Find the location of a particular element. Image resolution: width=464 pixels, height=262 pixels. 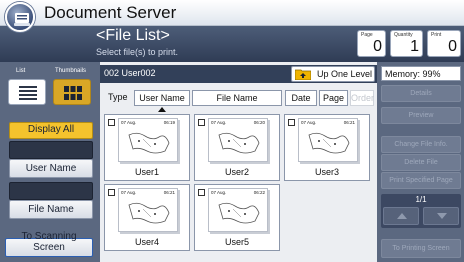

list-view-button is located at coordinates (27, 92).